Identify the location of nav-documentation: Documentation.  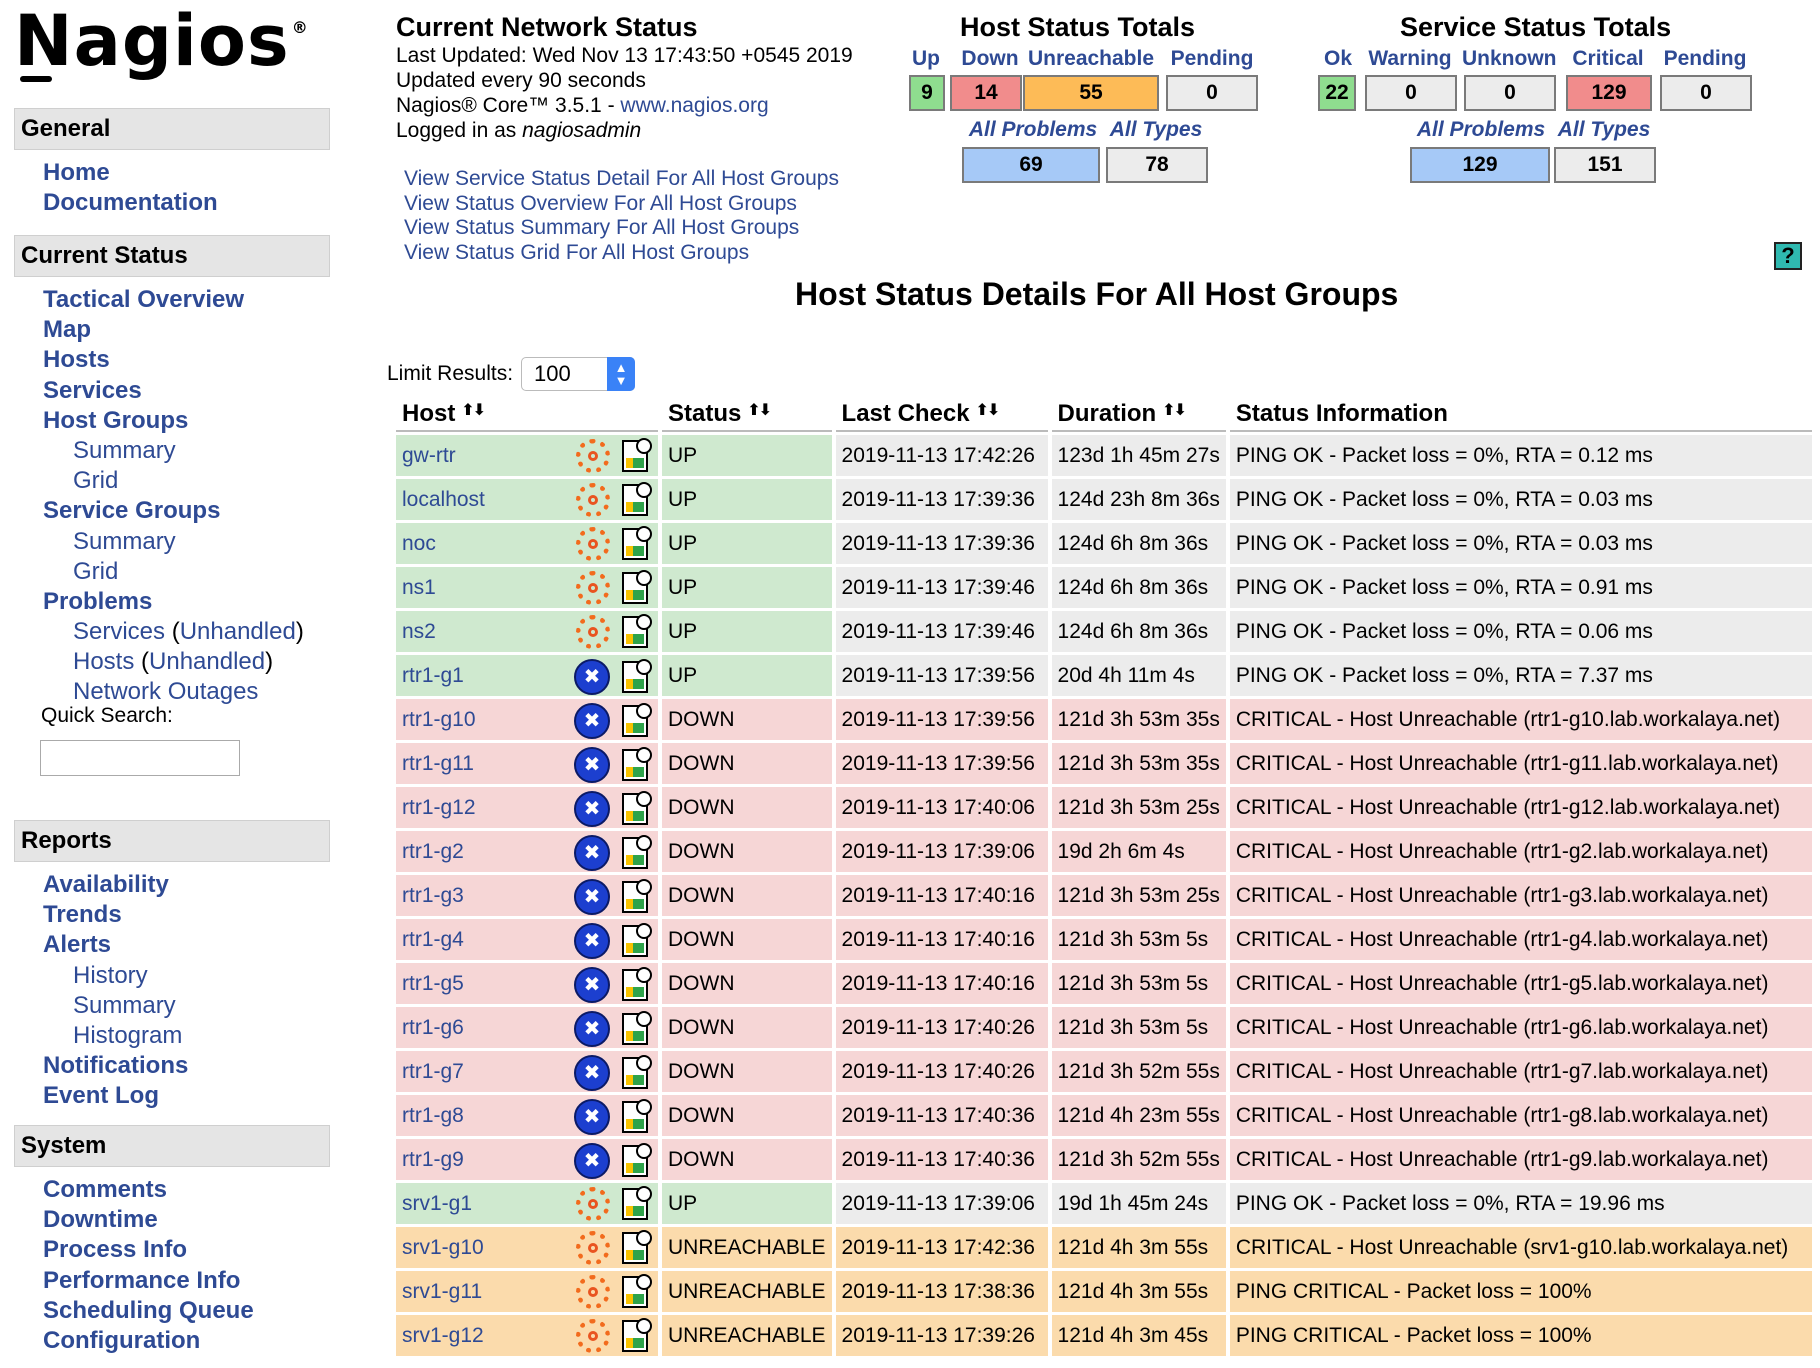
(130, 202).